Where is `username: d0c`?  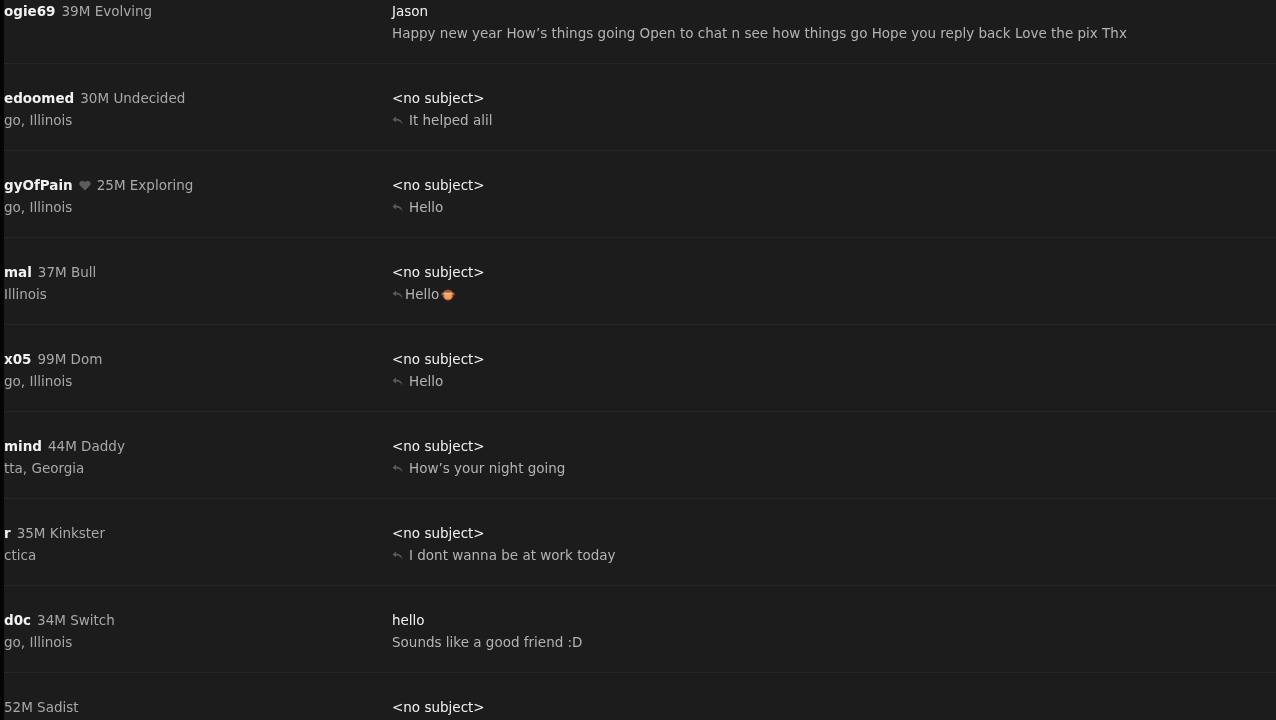
username: d0c is located at coordinates (18, 620).